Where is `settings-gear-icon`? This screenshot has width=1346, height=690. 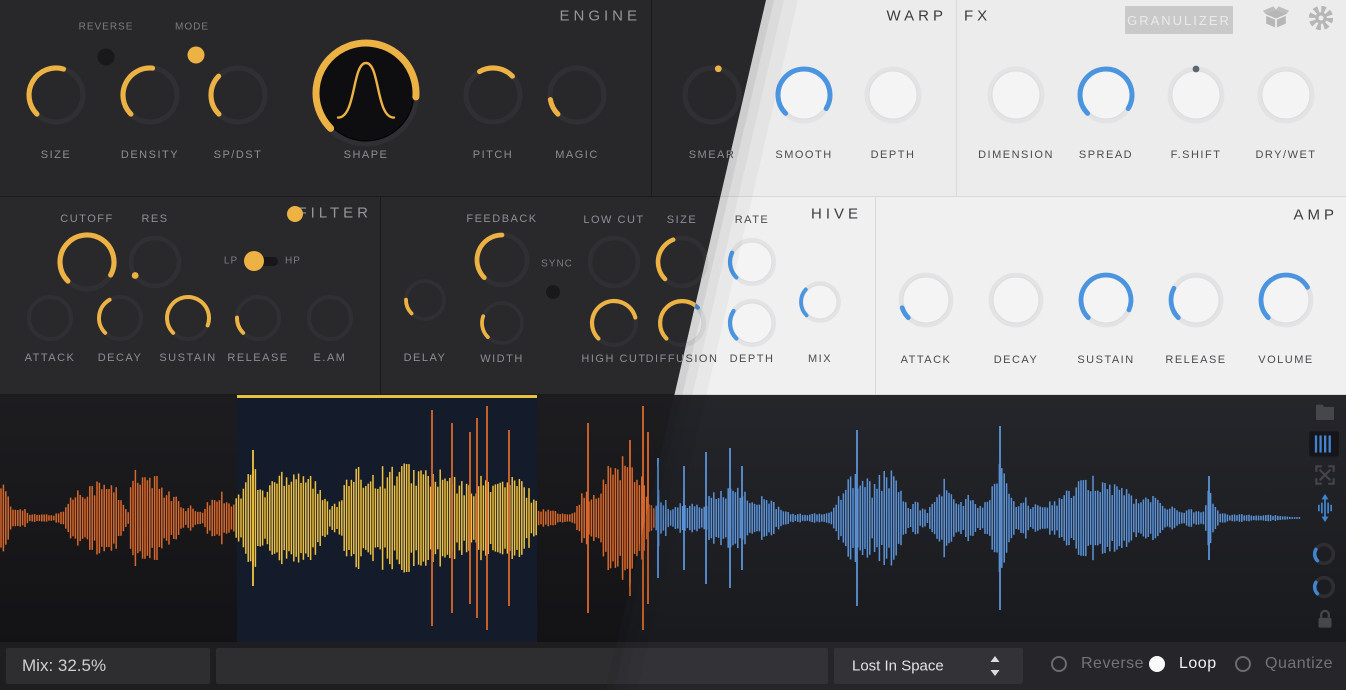 settings-gear-icon is located at coordinates (1321, 18).